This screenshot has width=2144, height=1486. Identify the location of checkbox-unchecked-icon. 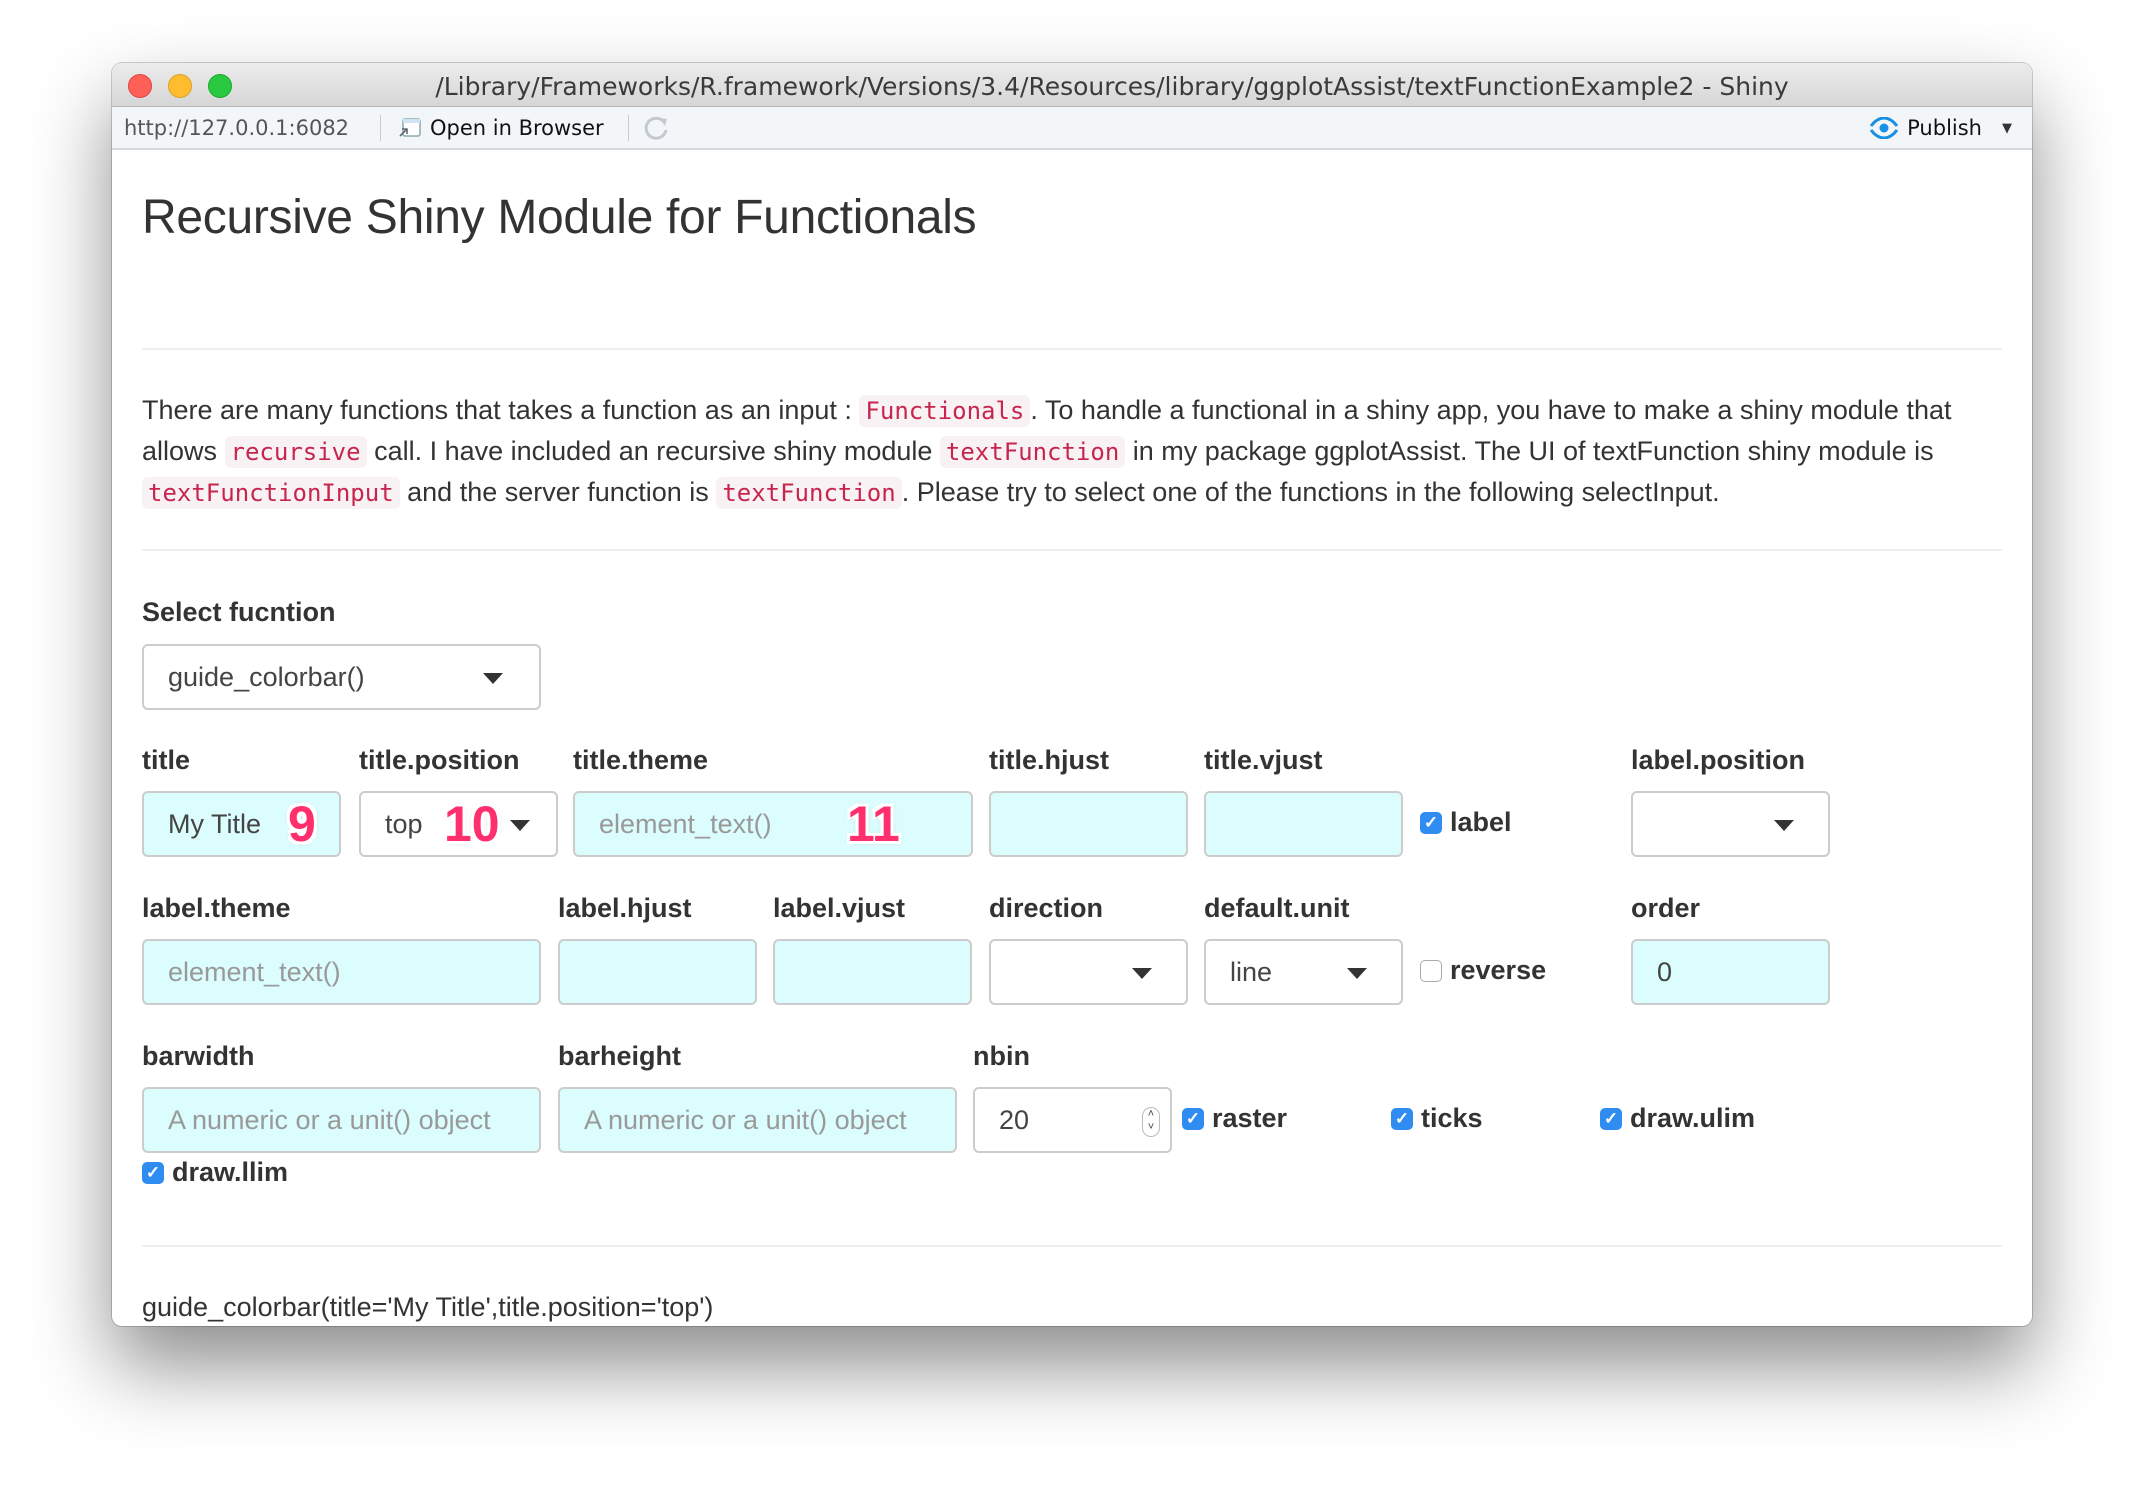
(1431, 970).